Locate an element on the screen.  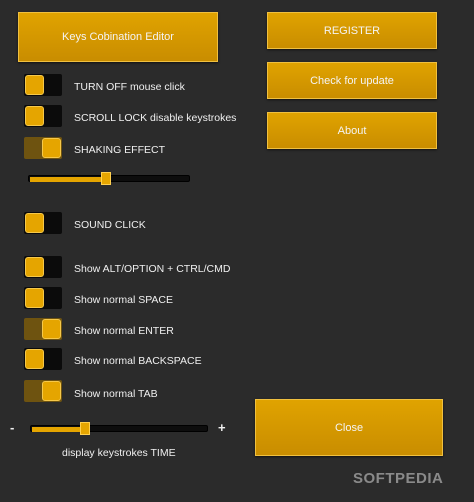
register-button: REGISTER is located at coordinates (352, 30).